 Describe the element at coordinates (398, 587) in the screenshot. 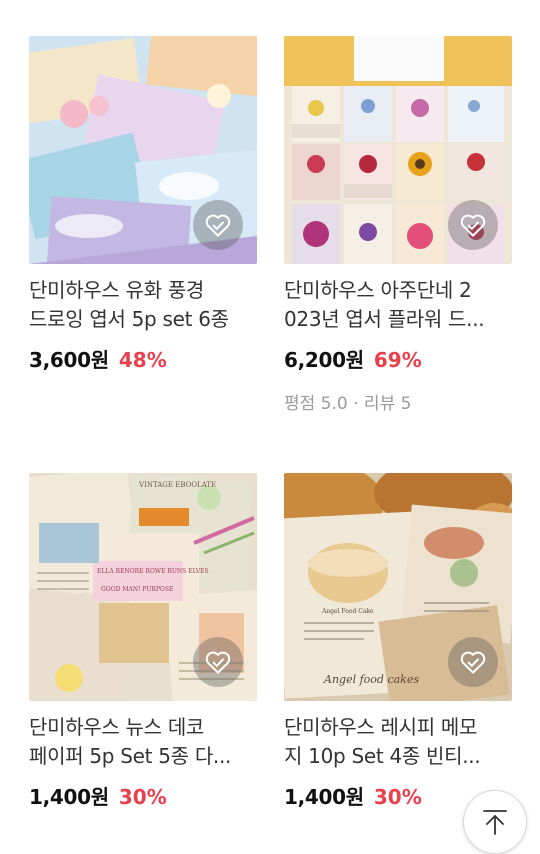

I see `product-thumbnail: Angel Food Cake Angel food cakes` at that location.